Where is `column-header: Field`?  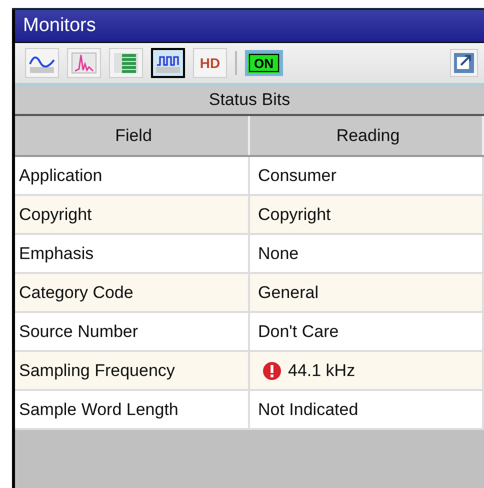 column-header: Field is located at coordinates (132, 135).